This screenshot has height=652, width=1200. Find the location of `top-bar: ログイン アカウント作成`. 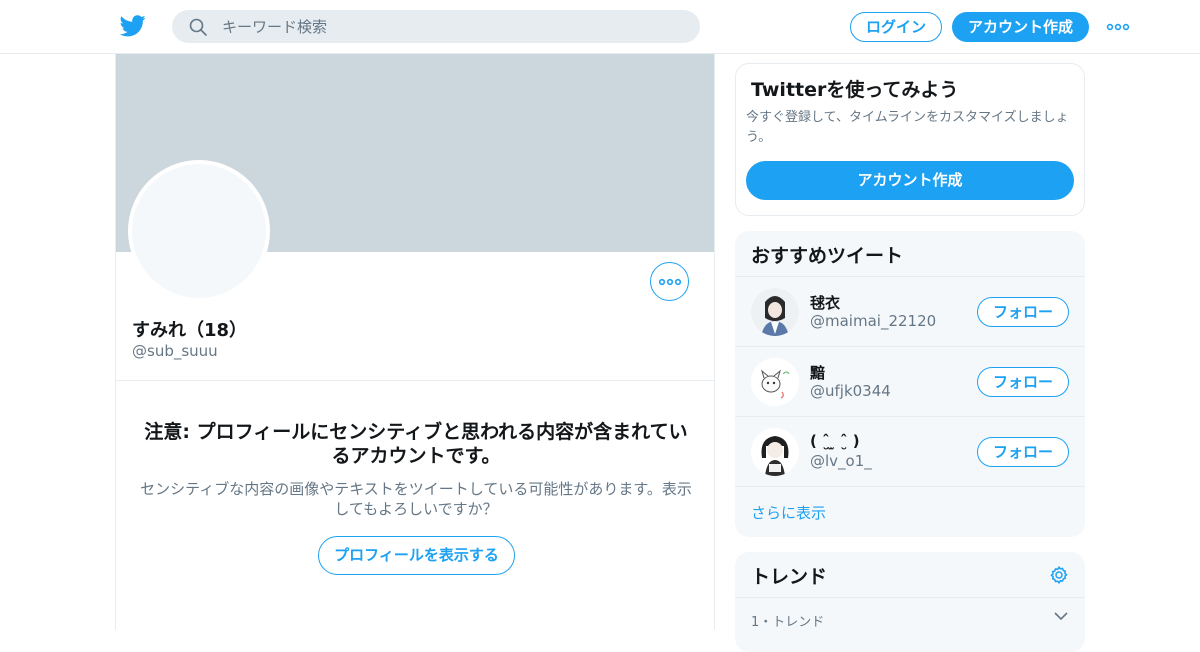

top-bar: ログイン アカウント作成 is located at coordinates (600, 27).